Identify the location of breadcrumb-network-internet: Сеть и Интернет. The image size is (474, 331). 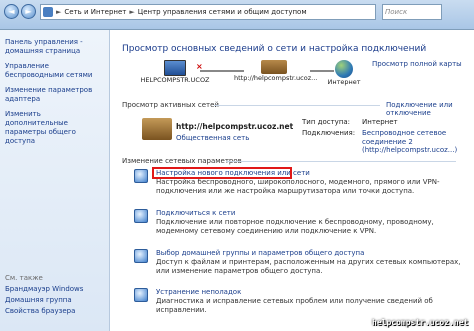
(95, 12).